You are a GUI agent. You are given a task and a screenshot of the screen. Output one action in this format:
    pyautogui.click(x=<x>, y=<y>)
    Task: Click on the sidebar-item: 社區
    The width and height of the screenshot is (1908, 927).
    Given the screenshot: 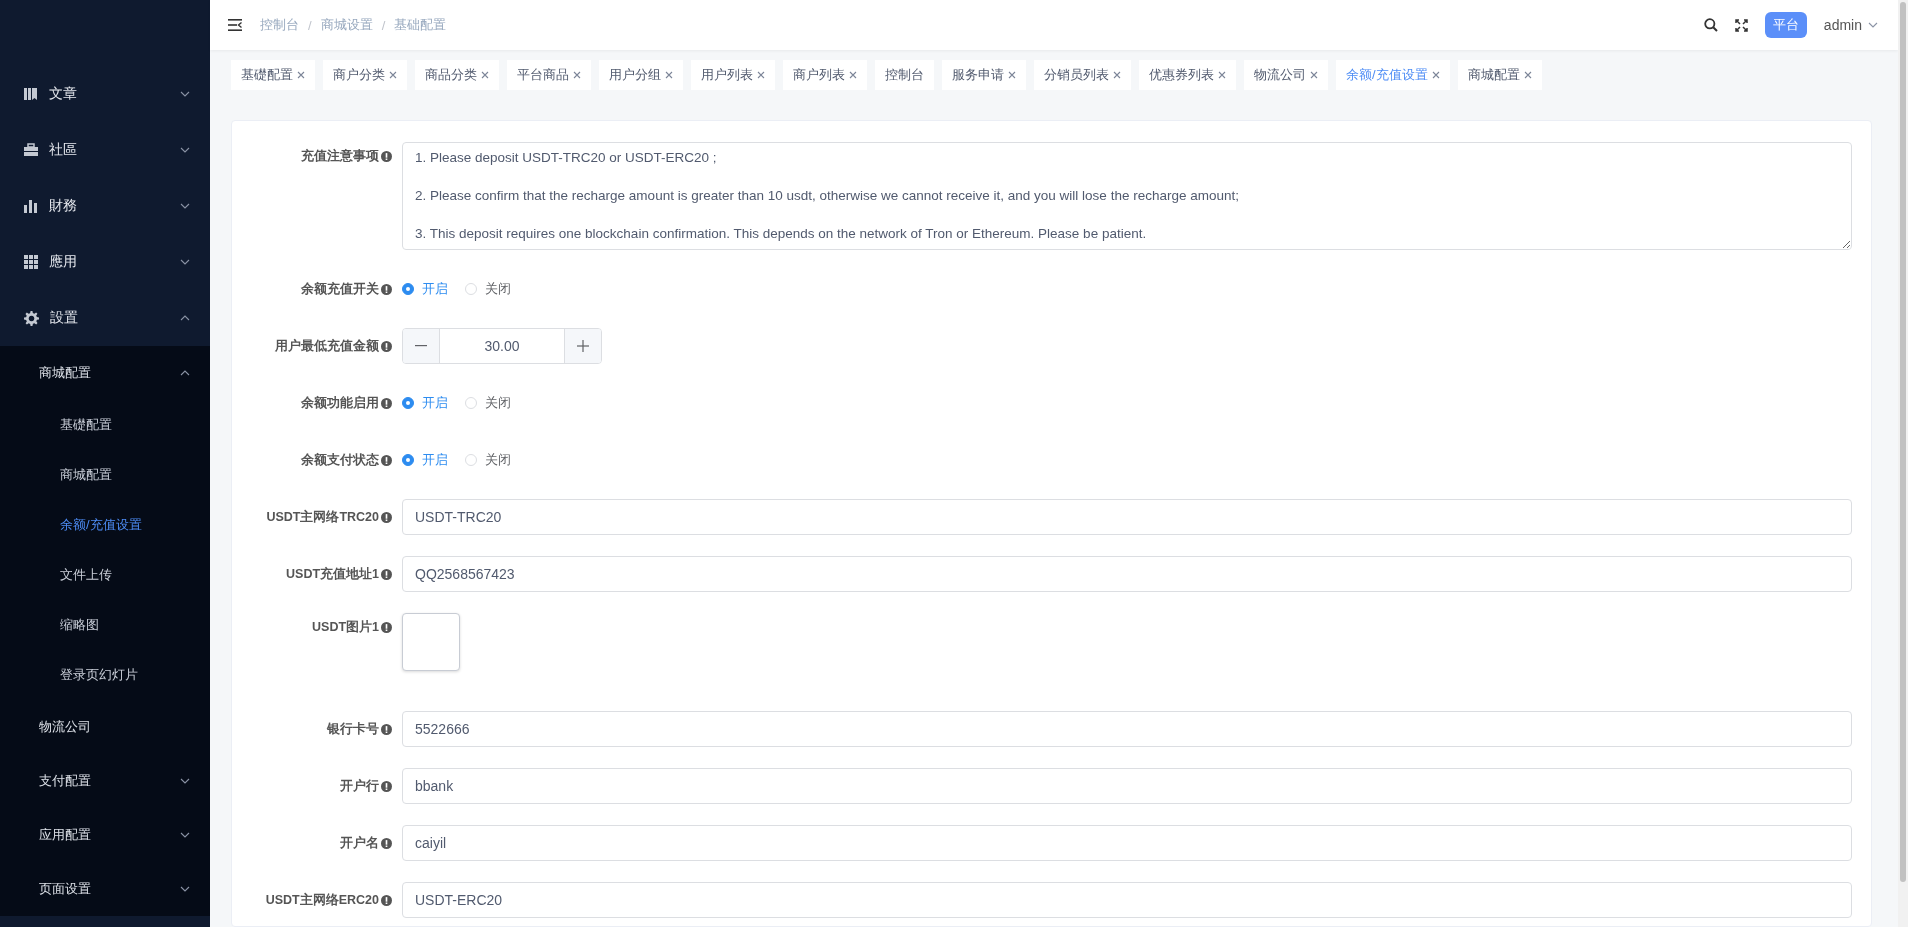 What is the action you would take?
    pyautogui.click(x=105, y=150)
    